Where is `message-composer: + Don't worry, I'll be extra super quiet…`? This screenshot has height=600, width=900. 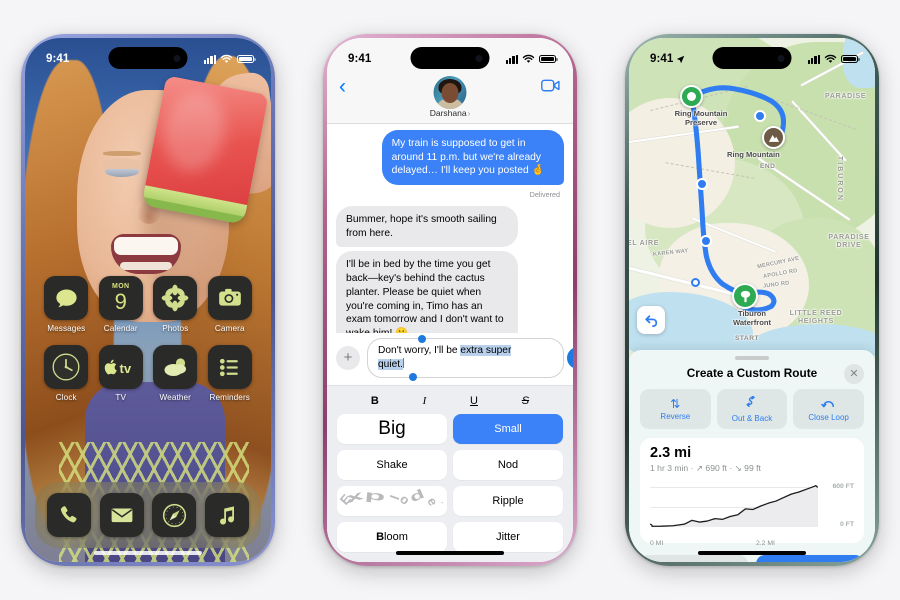 message-composer: + Don't worry, I'll be extra super quiet… is located at coordinates (450, 358).